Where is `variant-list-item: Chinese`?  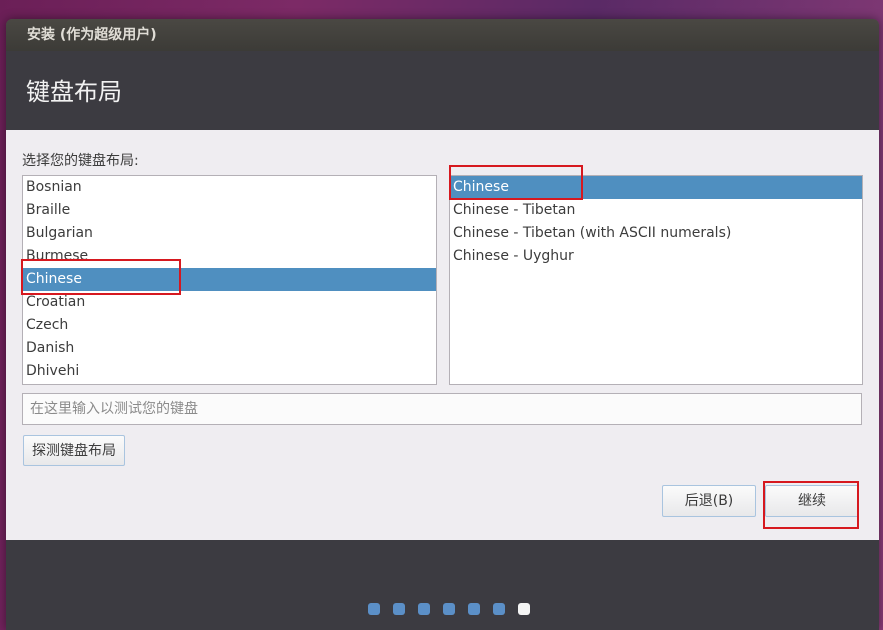
variant-list-item: Chinese is located at coordinates (656, 187).